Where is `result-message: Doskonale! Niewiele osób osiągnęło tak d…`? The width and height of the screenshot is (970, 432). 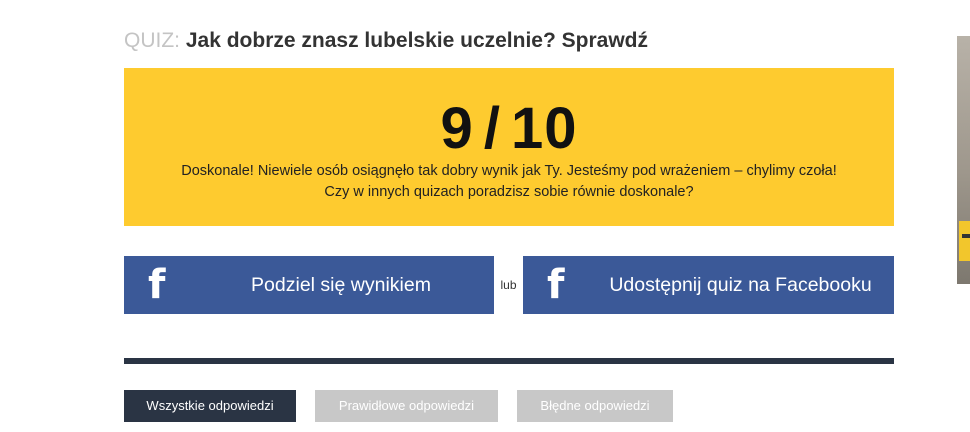 result-message: Doskonale! Niewiele osób osiągnęło tak d… is located at coordinates (509, 182).